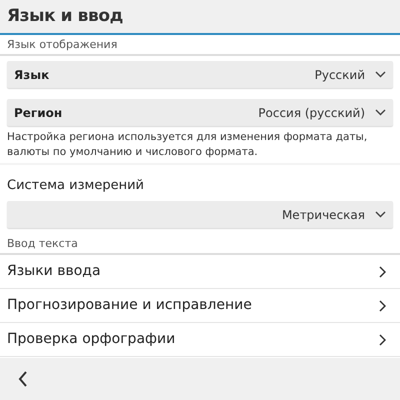 The width and height of the screenshot is (400, 400). What do you see at coordinates (200, 306) in the screenshot?
I see `menu-item: Прогнозирование и исправление` at bounding box center [200, 306].